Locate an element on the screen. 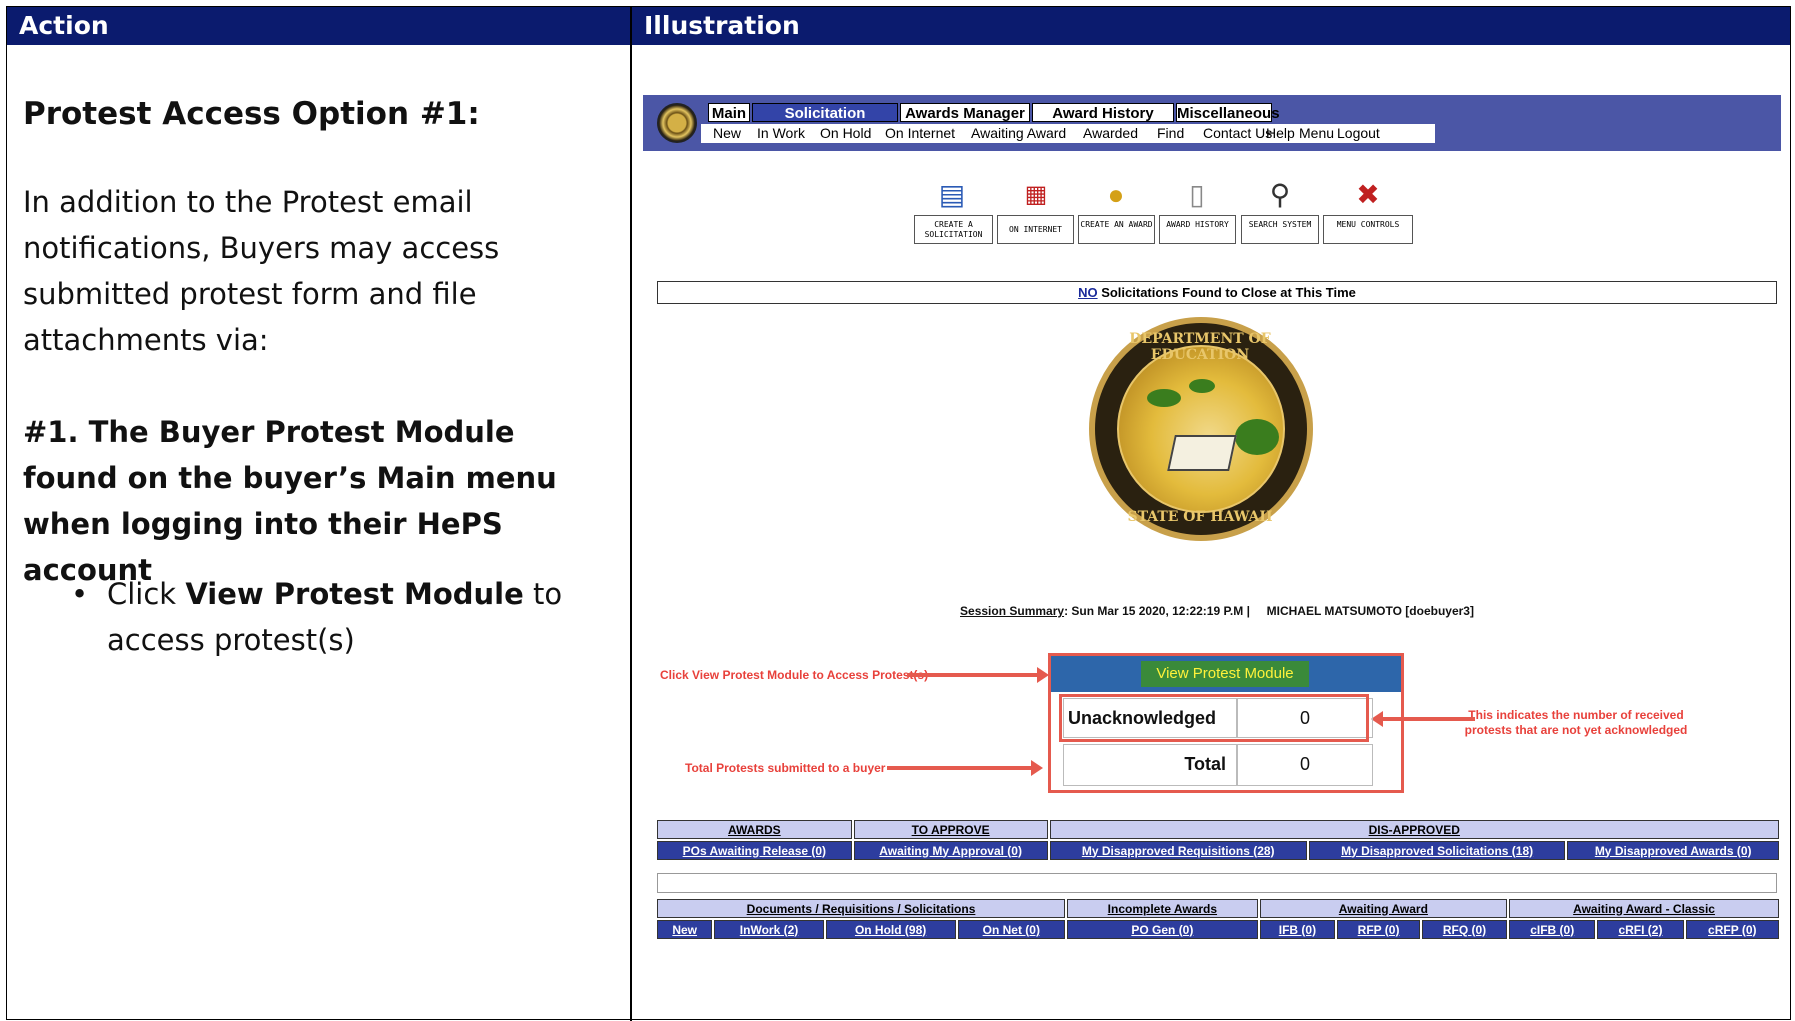 The height and width of the screenshot is (1021, 1795). table-link: POs Awaiting Release (0) is located at coordinates (754, 850).